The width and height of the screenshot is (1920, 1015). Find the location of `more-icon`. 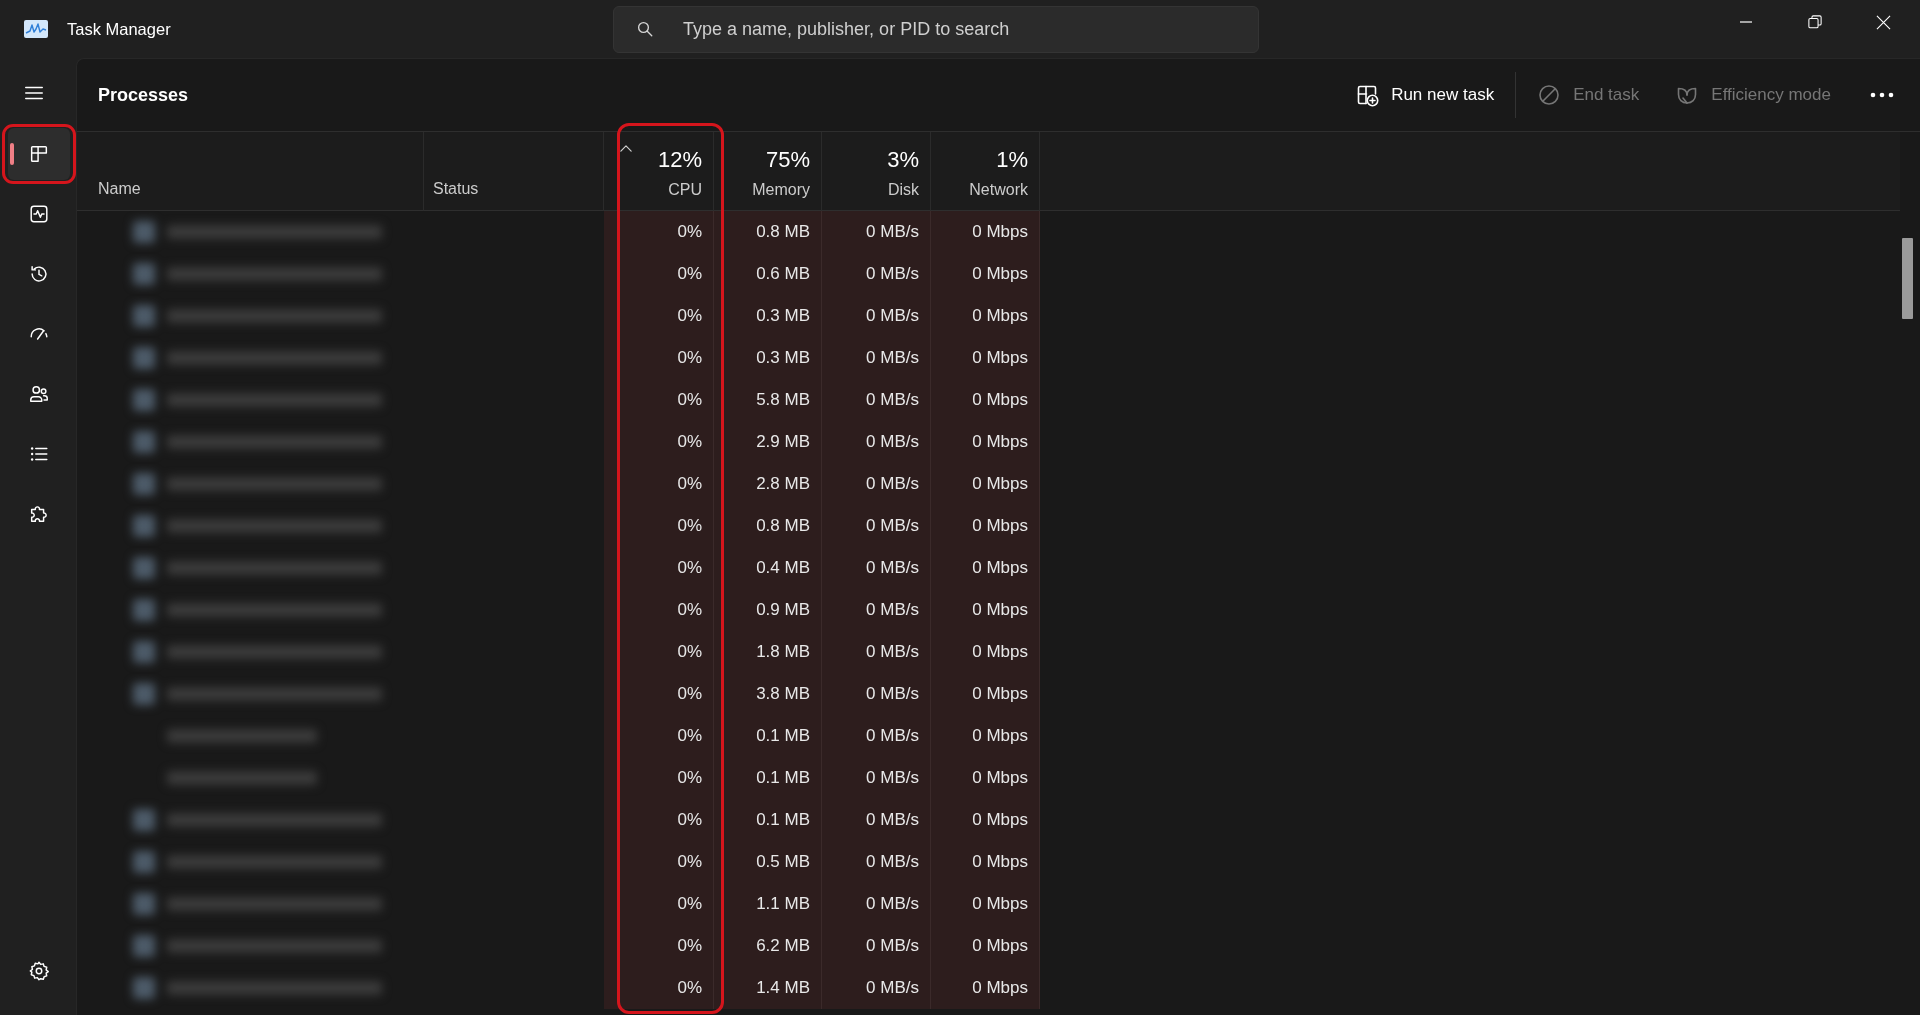

more-icon is located at coordinates (1882, 95).